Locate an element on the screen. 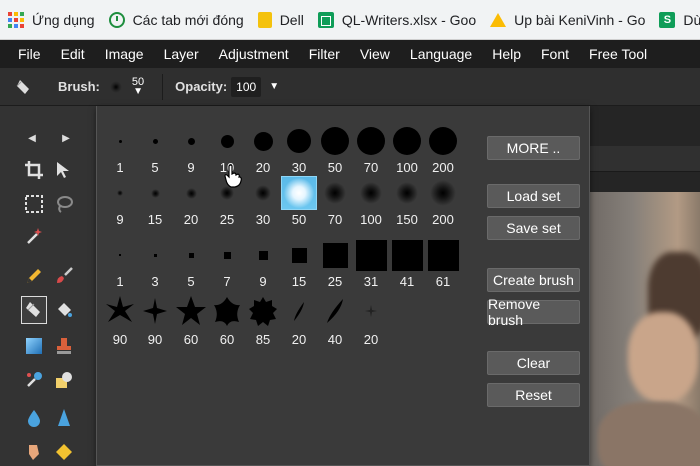 This screenshot has height=466, width=700. bookmark-ql-writers: QL-Writers.xlsx - Goo is located at coordinates (396, 19).